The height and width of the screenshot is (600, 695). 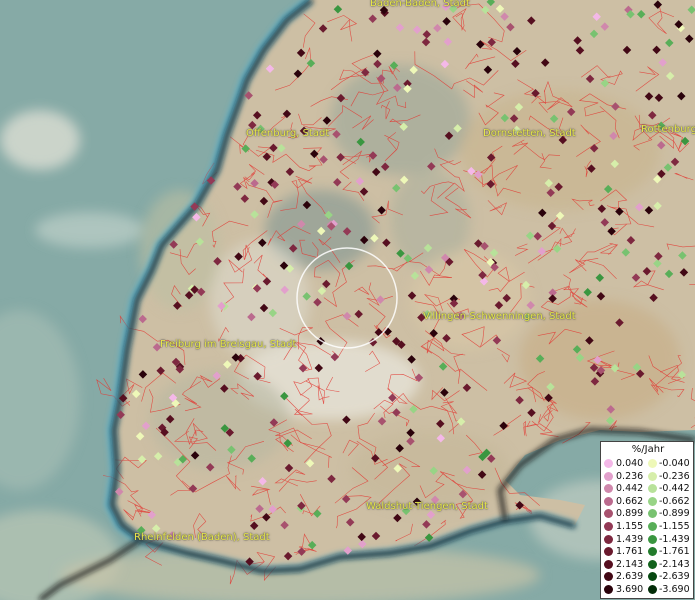 What do you see at coordinates (674, 564) in the screenshot?
I see `legend-value-negative: -2.143` at bounding box center [674, 564].